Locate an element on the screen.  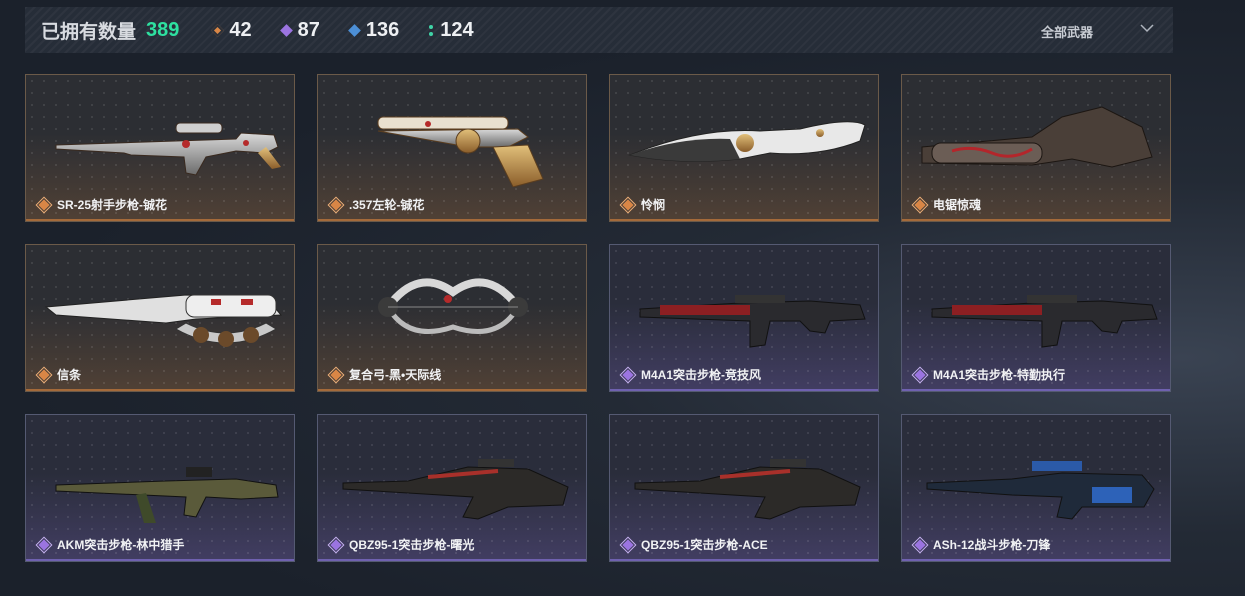
weapon-card: 信条 is located at coordinates (160, 318).